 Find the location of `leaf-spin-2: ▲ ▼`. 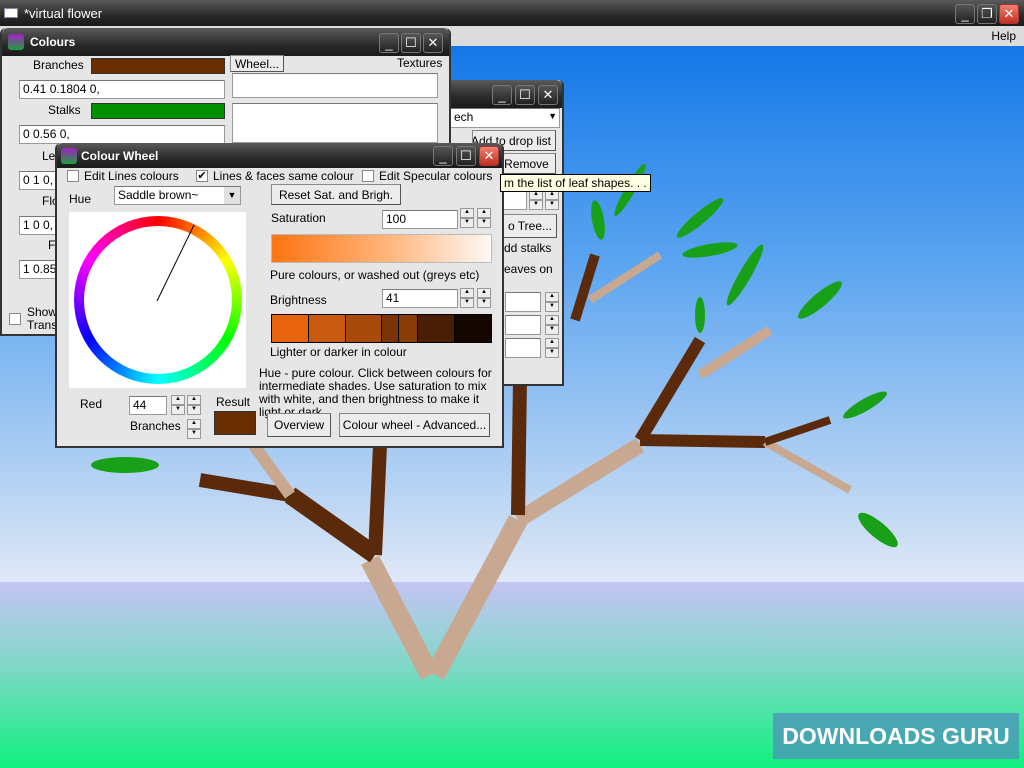

leaf-spin-2: ▲ ▼ is located at coordinates (552, 200).